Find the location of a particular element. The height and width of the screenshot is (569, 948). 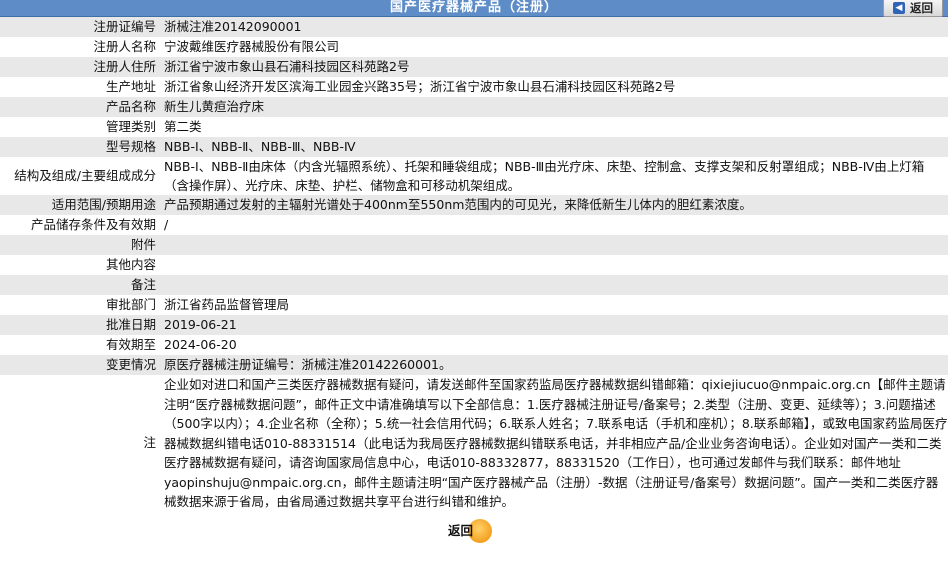

table-row: 其他内容 is located at coordinates (474, 265).